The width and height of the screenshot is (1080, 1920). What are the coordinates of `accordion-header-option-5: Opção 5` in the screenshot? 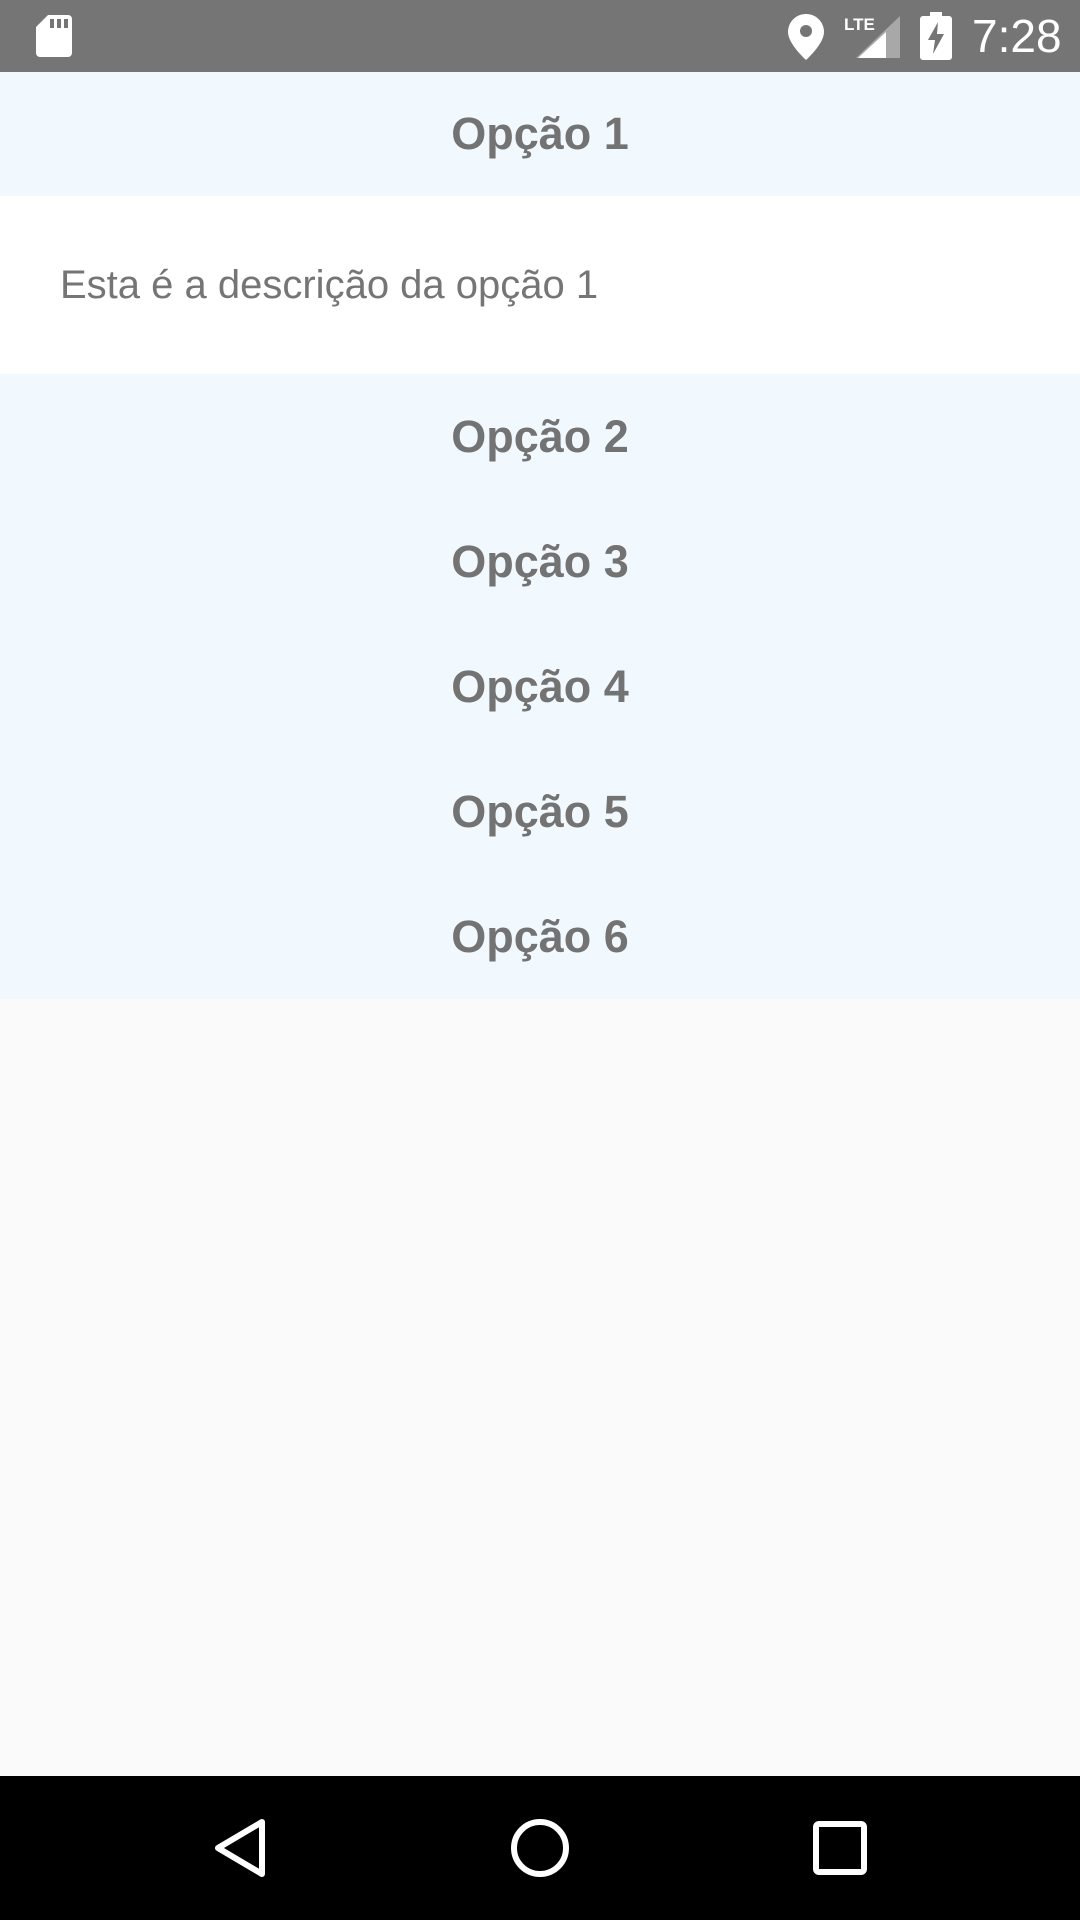 It's located at (540, 811).